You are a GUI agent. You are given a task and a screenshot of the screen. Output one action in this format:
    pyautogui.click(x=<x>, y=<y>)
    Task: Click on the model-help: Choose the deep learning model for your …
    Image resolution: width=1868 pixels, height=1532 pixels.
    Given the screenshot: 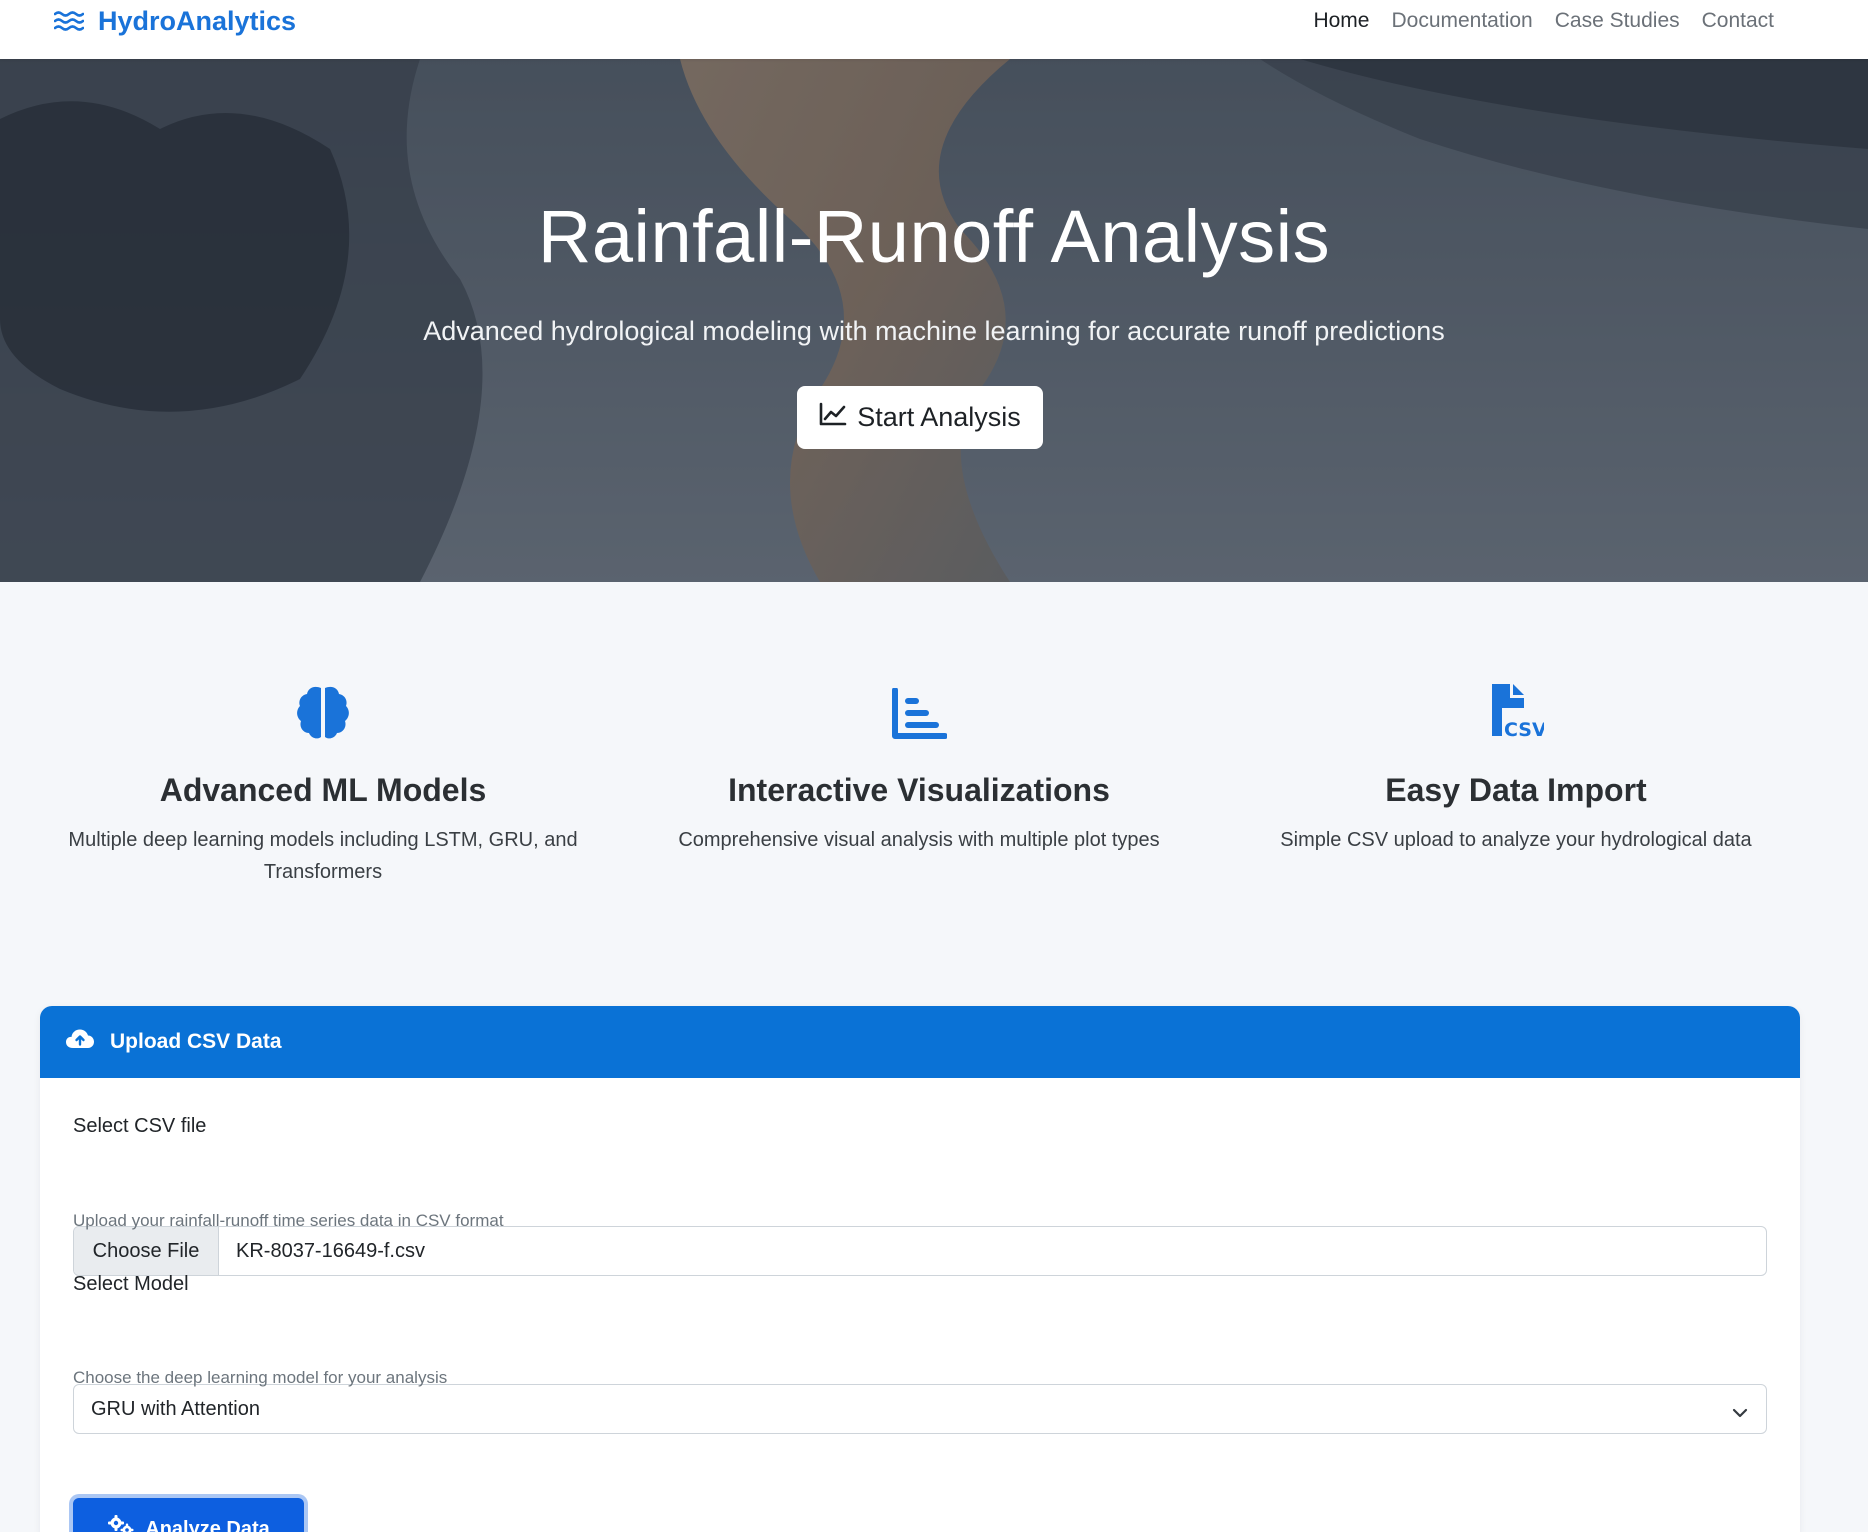 What is the action you would take?
    pyautogui.click(x=260, y=1377)
    